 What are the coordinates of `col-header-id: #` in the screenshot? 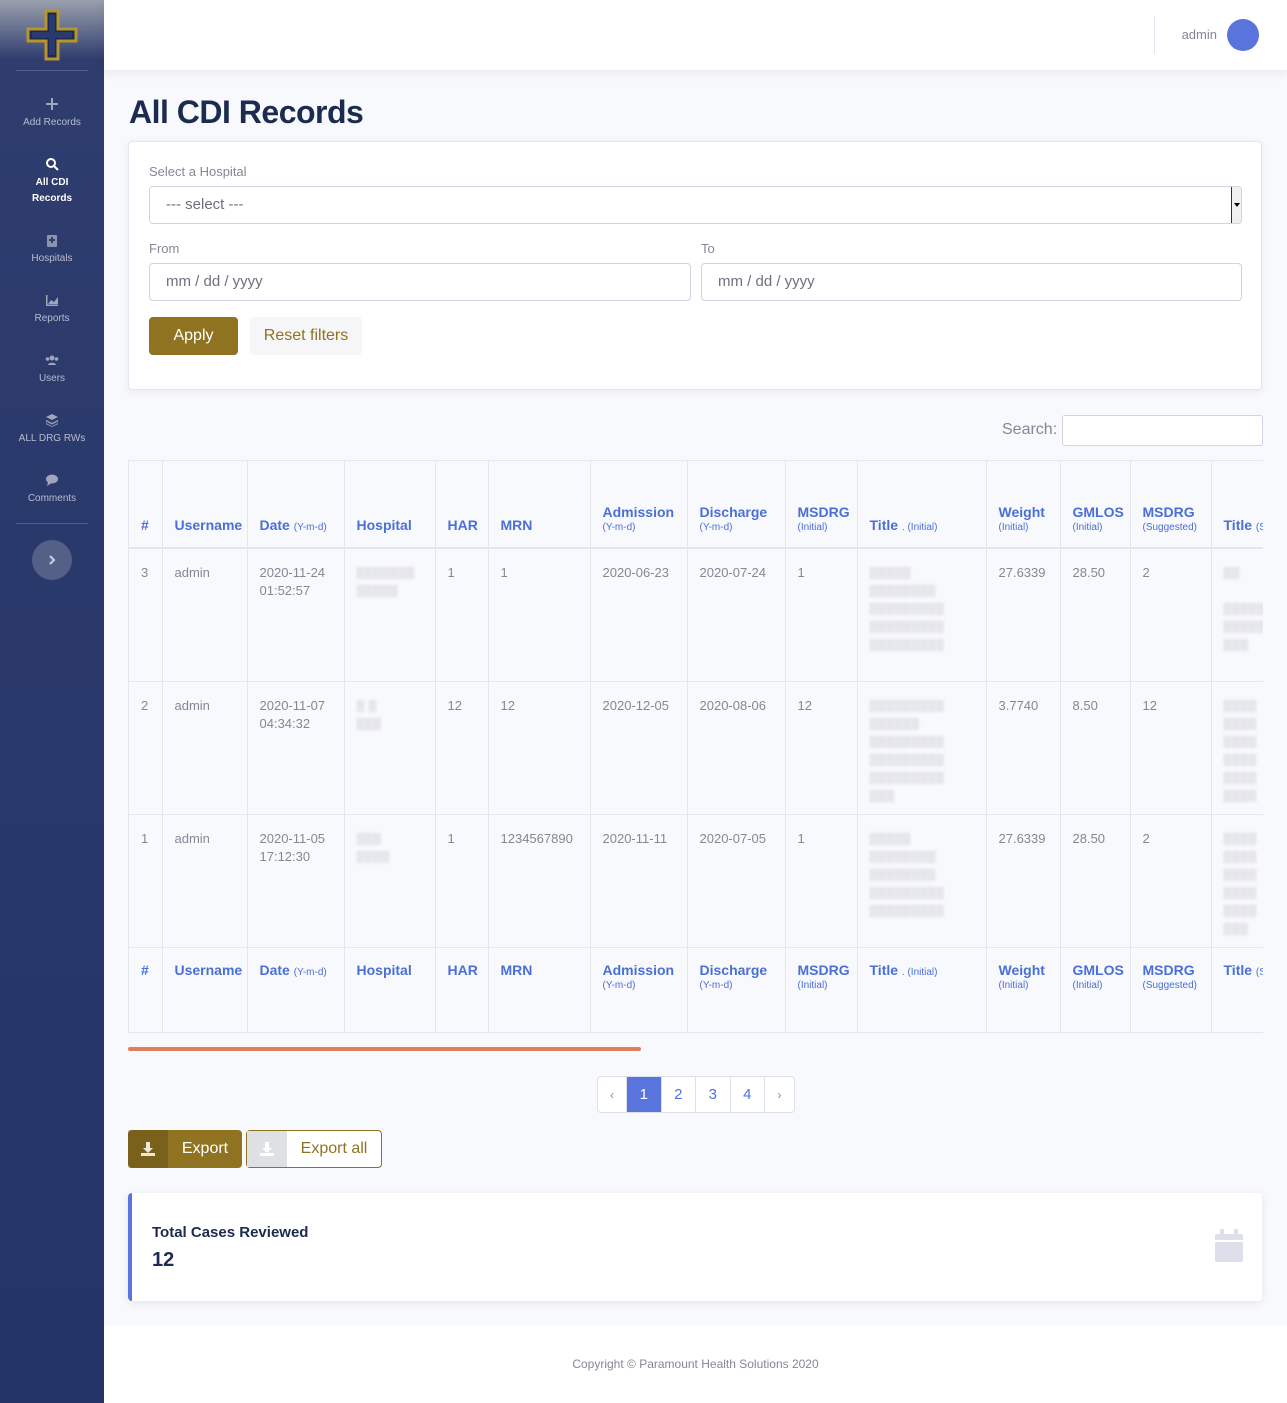 It's located at (146, 505).